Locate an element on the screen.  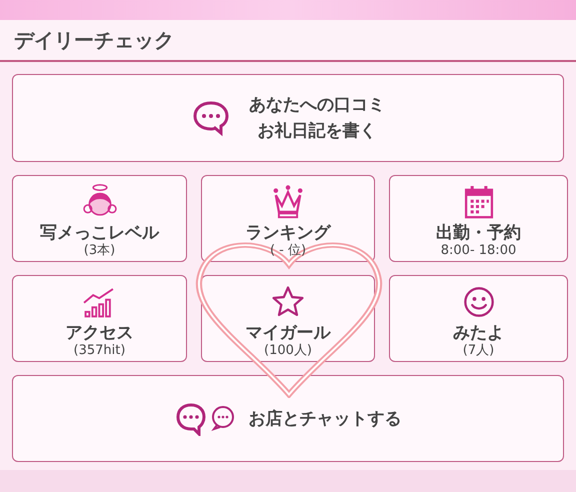
menu-tile: 出勤・予約 8:00- 18:00 is located at coordinates (478, 218).